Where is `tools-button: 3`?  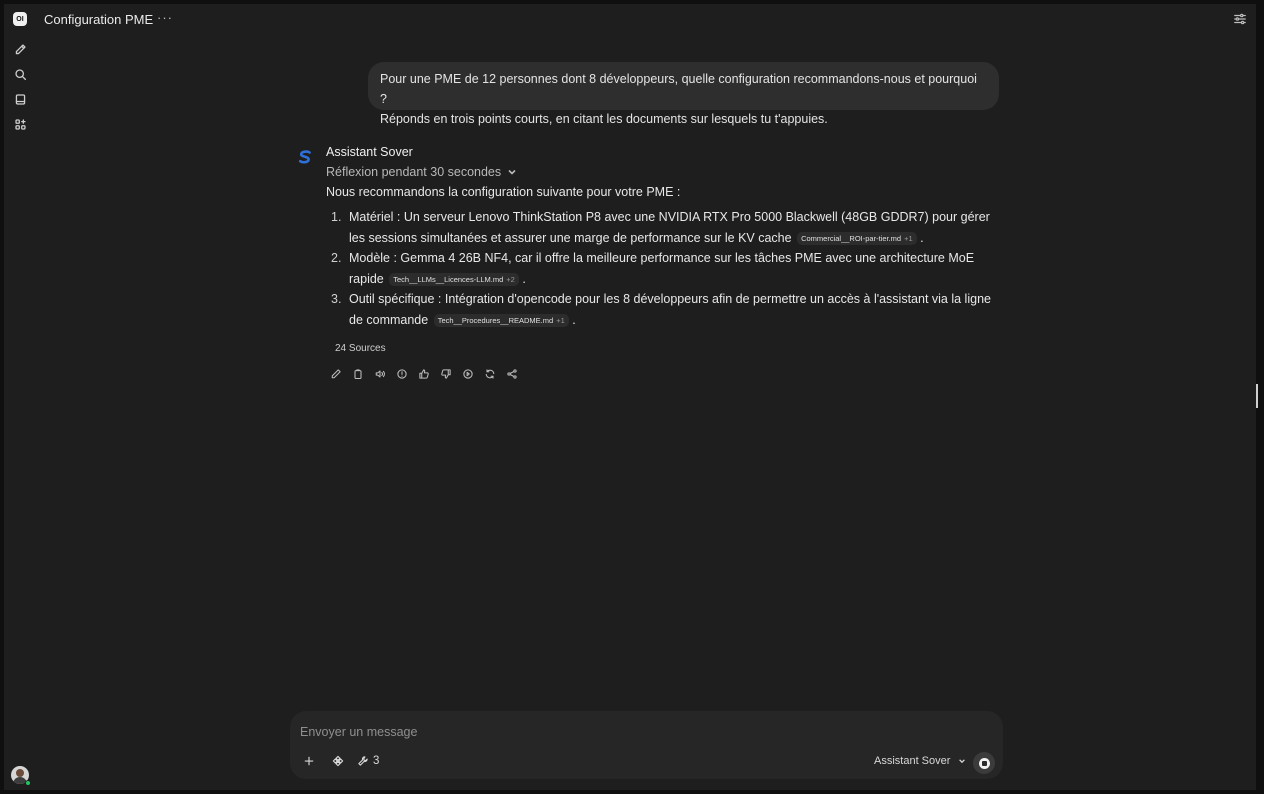
tools-button: 3 is located at coordinates (368, 761).